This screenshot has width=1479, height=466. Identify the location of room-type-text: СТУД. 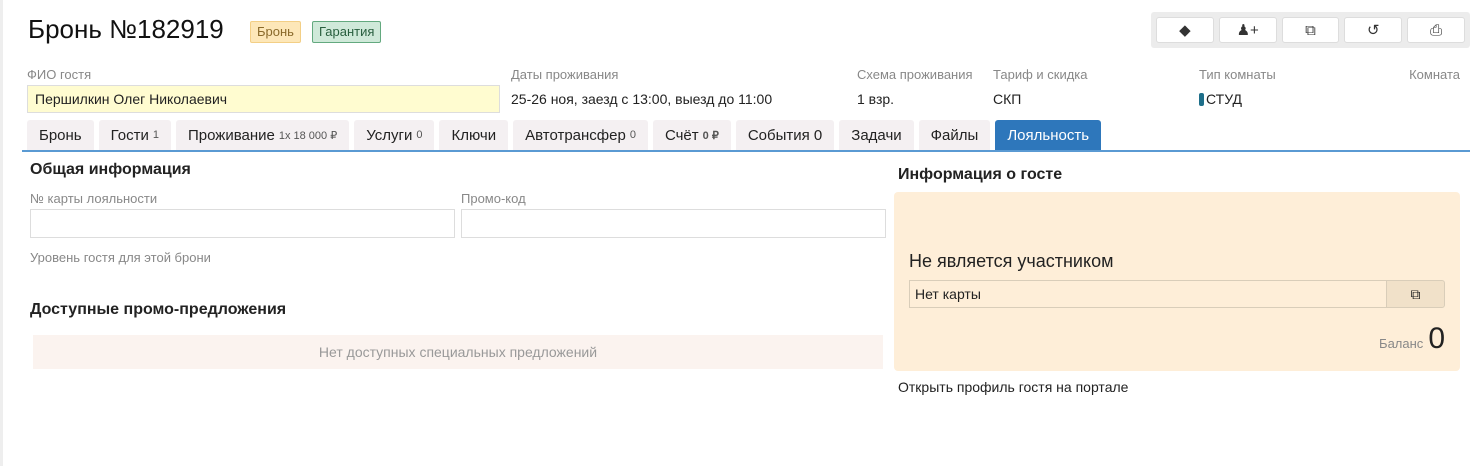
(1224, 99).